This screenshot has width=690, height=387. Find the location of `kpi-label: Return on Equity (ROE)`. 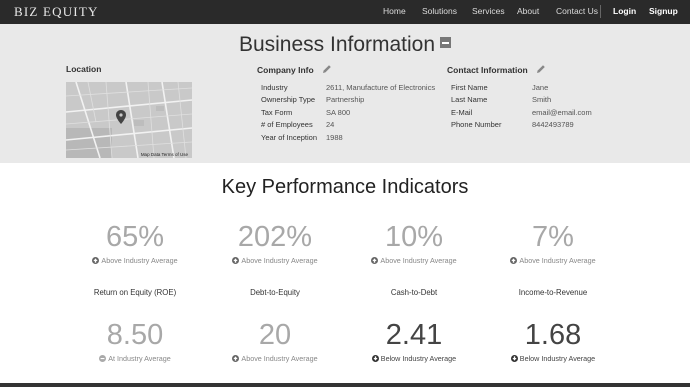

kpi-label: Return on Equity (ROE) is located at coordinates (135, 292).